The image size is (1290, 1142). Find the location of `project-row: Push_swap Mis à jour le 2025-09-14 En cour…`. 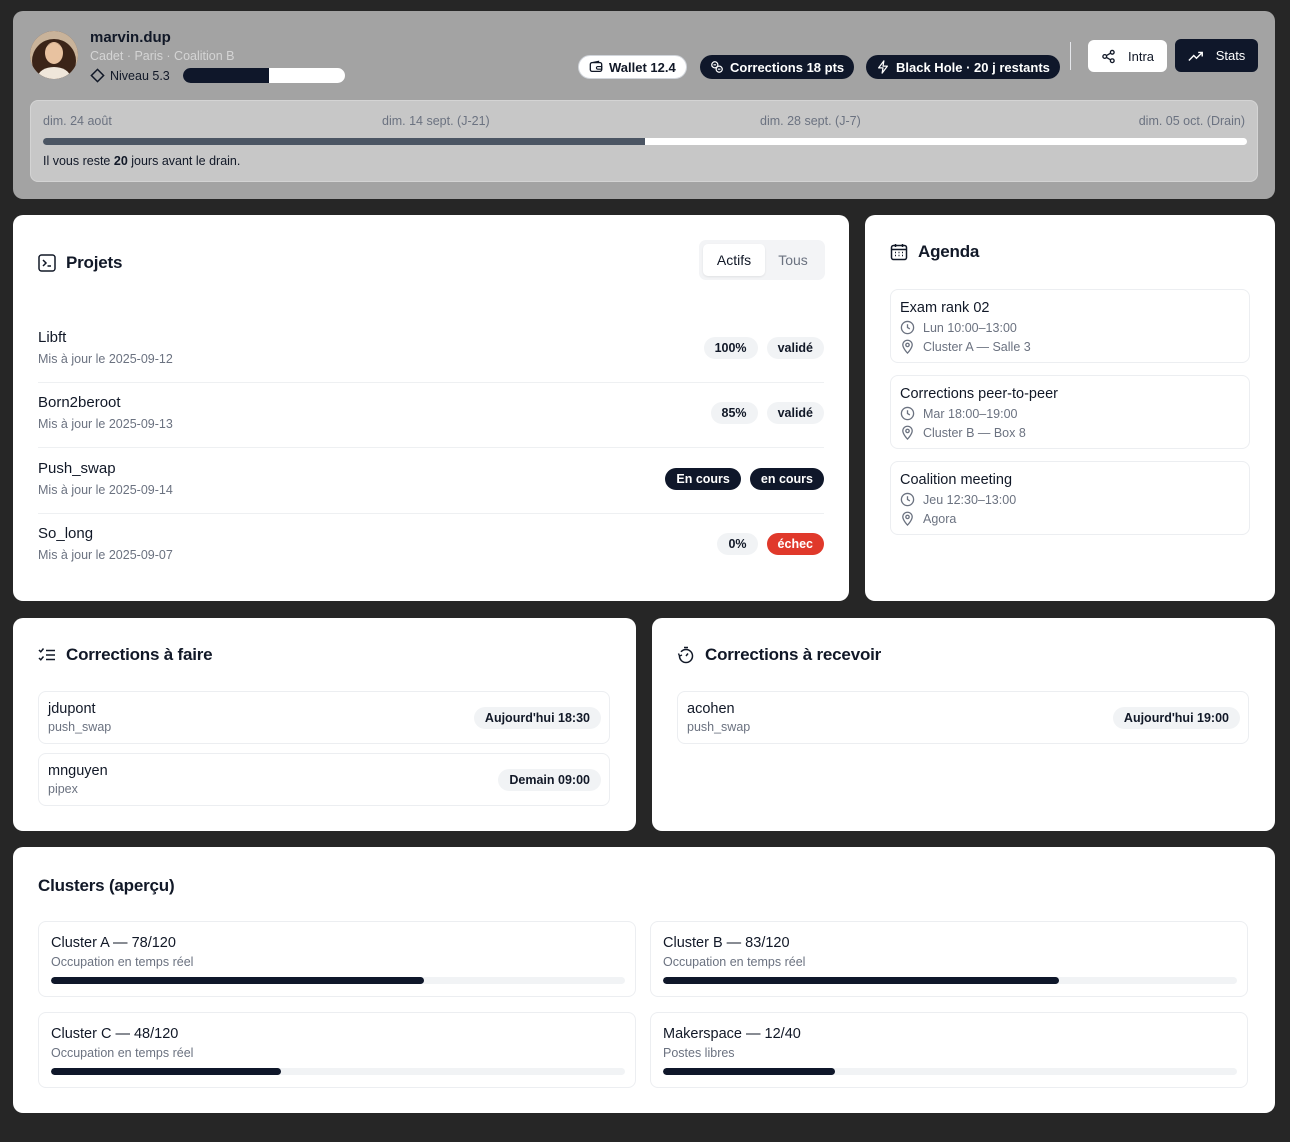

project-row: Push_swap Mis à jour le 2025-09-14 En cour… is located at coordinates (431, 487).